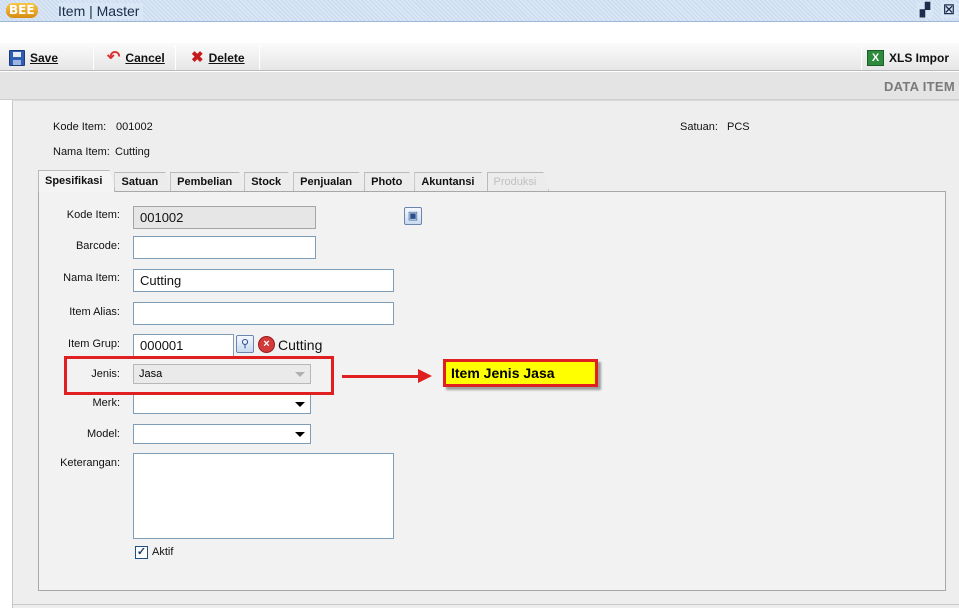  Describe the element at coordinates (266, 344) in the screenshot. I see `clear-icon: ×` at that location.